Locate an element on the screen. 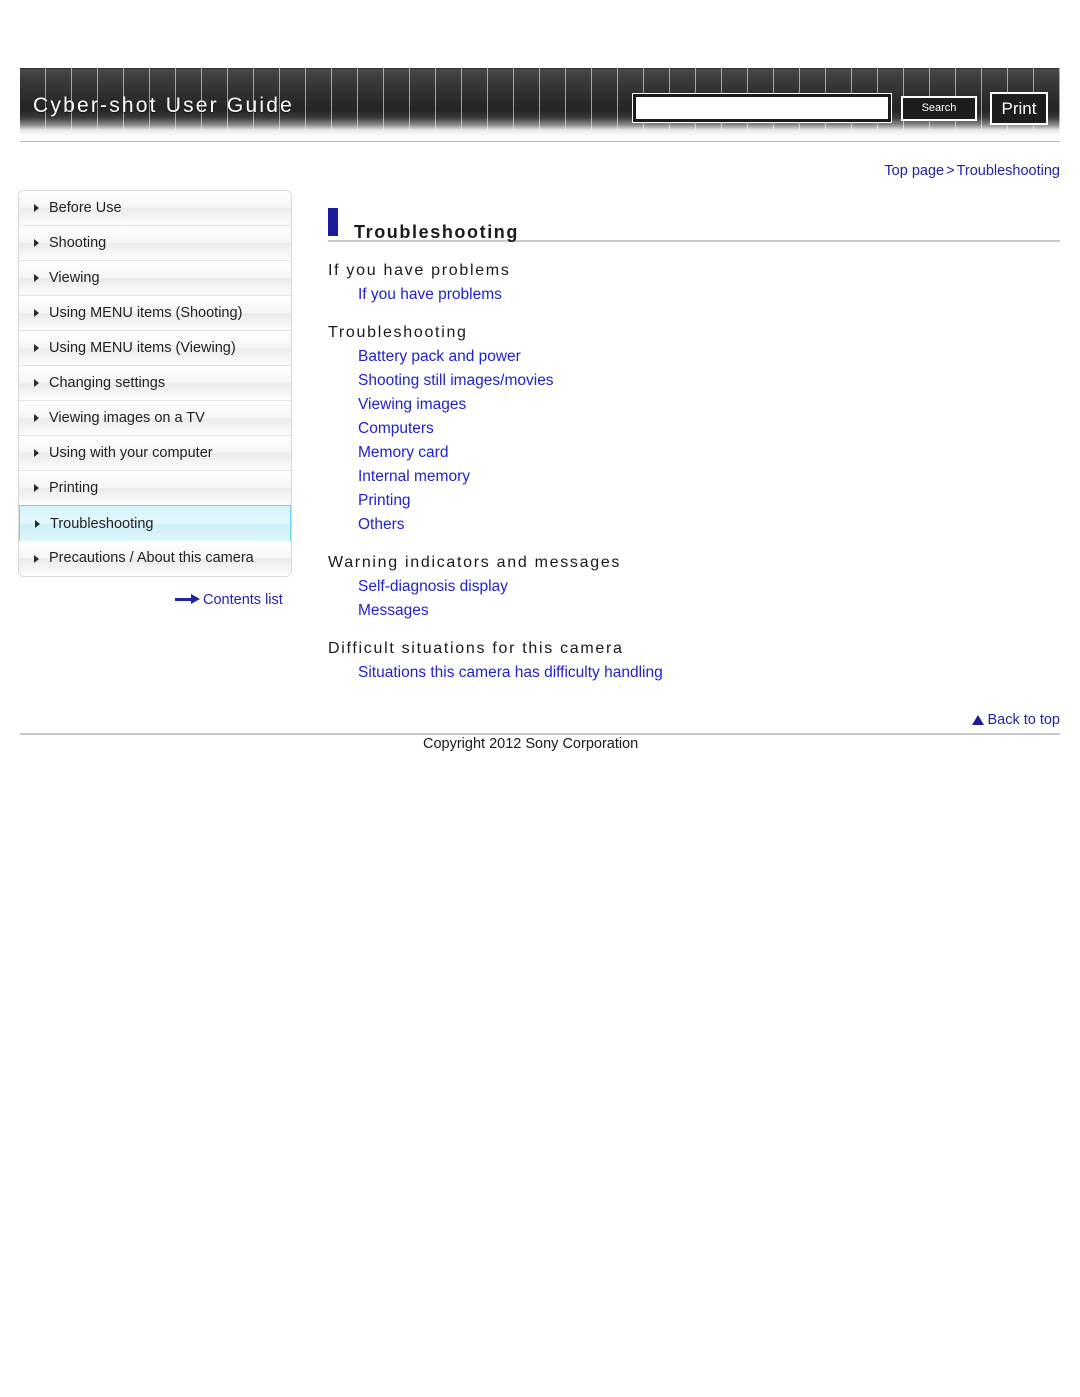 This screenshot has height=1397, width=1080. sidebar-item-shooting: Shooting is located at coordinates (155, 243).